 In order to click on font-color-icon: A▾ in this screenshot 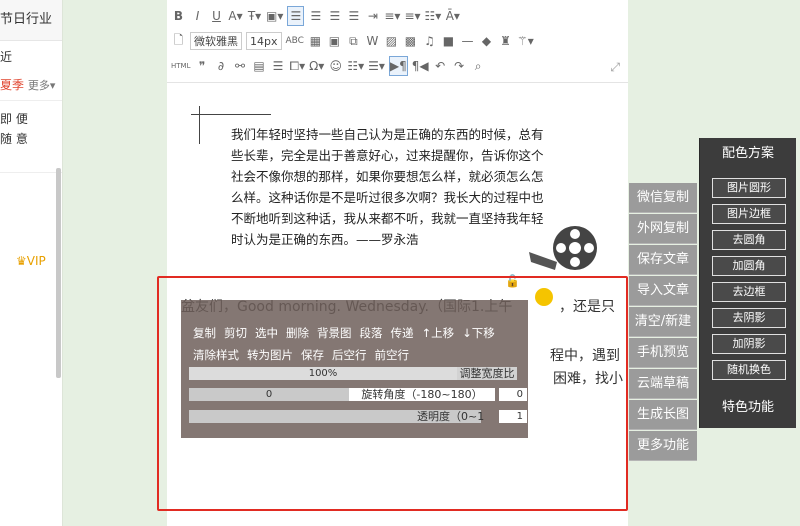, I will do `click(235, 16)`.